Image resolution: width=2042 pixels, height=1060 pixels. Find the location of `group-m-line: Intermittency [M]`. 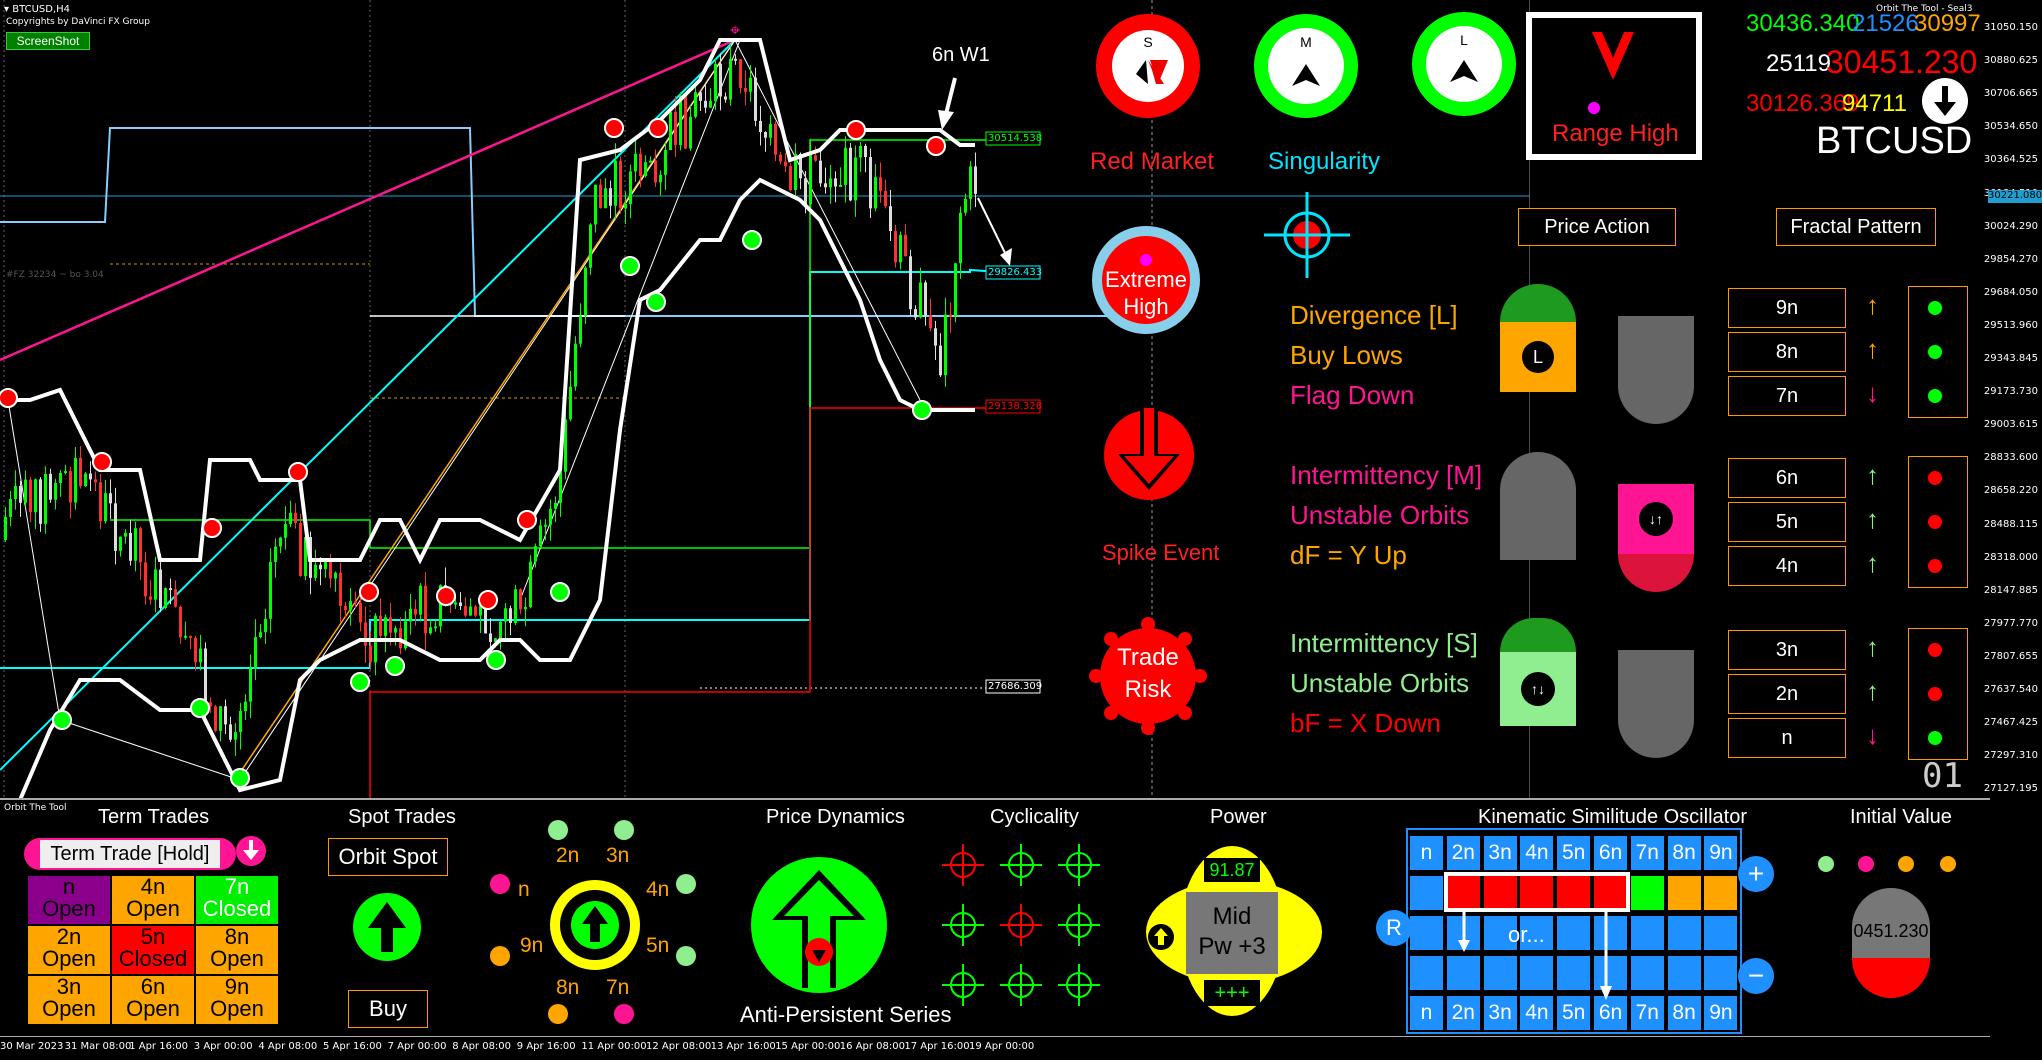

group-m-line: Intermittency [M] is located at coordinates (1386, 475).